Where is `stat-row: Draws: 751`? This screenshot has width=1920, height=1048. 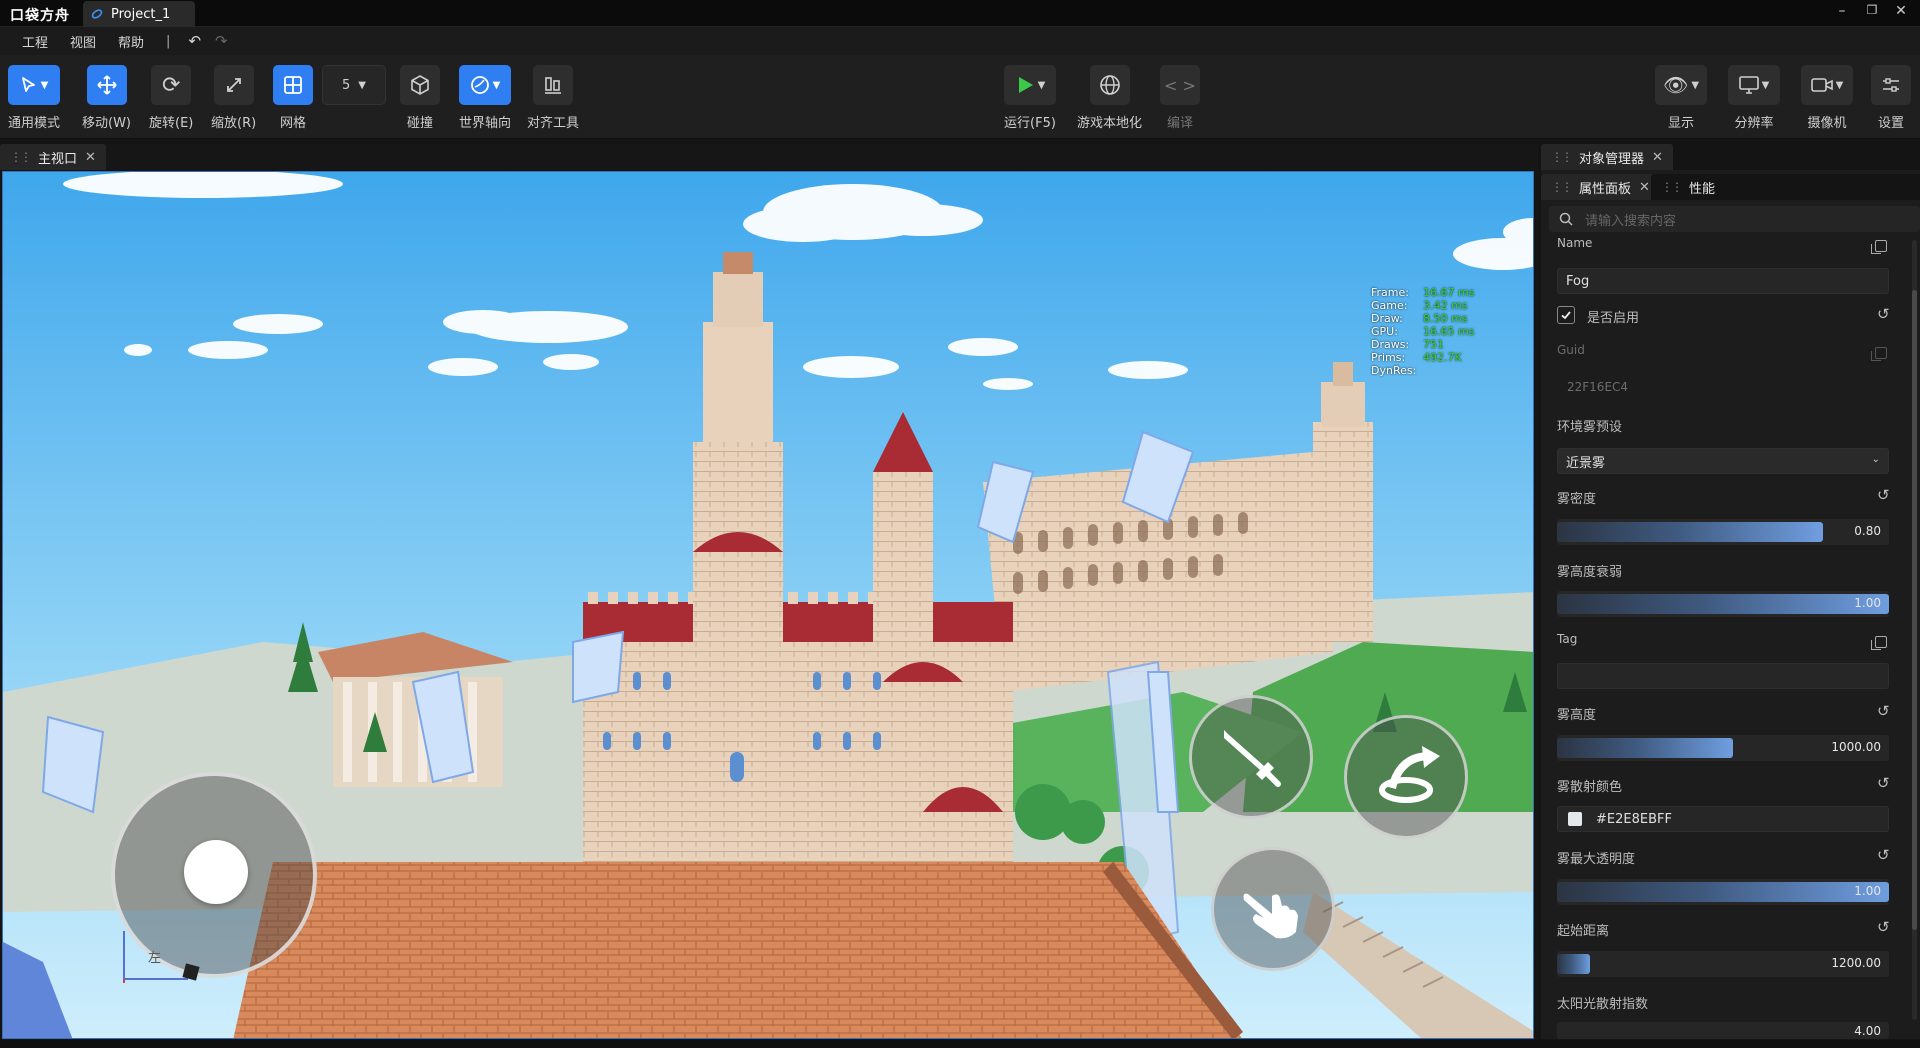 stat-row: Draws: 751 is located at coordinates (1422, 344).